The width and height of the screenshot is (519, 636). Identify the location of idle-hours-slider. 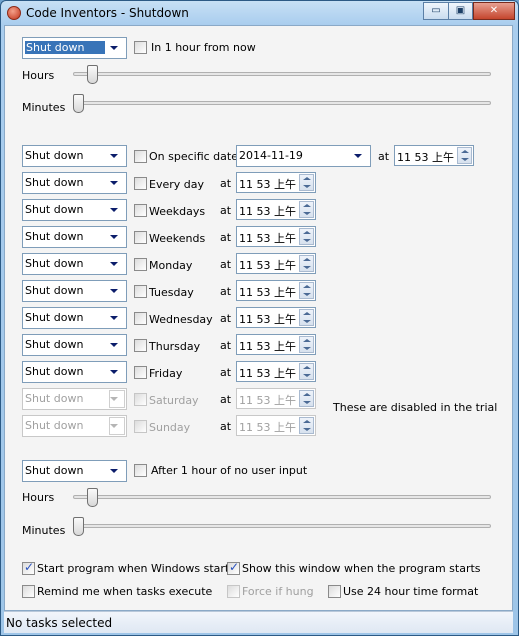
(282, 497).